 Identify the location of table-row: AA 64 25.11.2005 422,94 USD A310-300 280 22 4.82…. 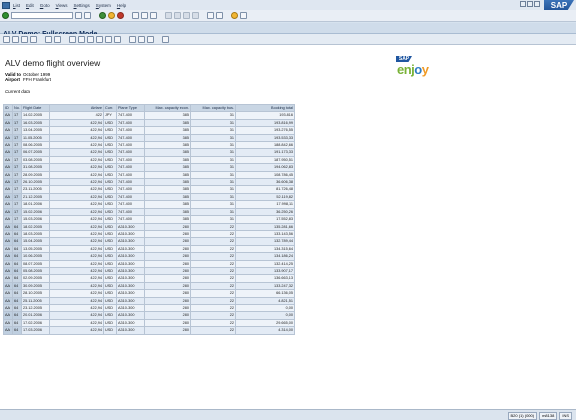
(149, 300).